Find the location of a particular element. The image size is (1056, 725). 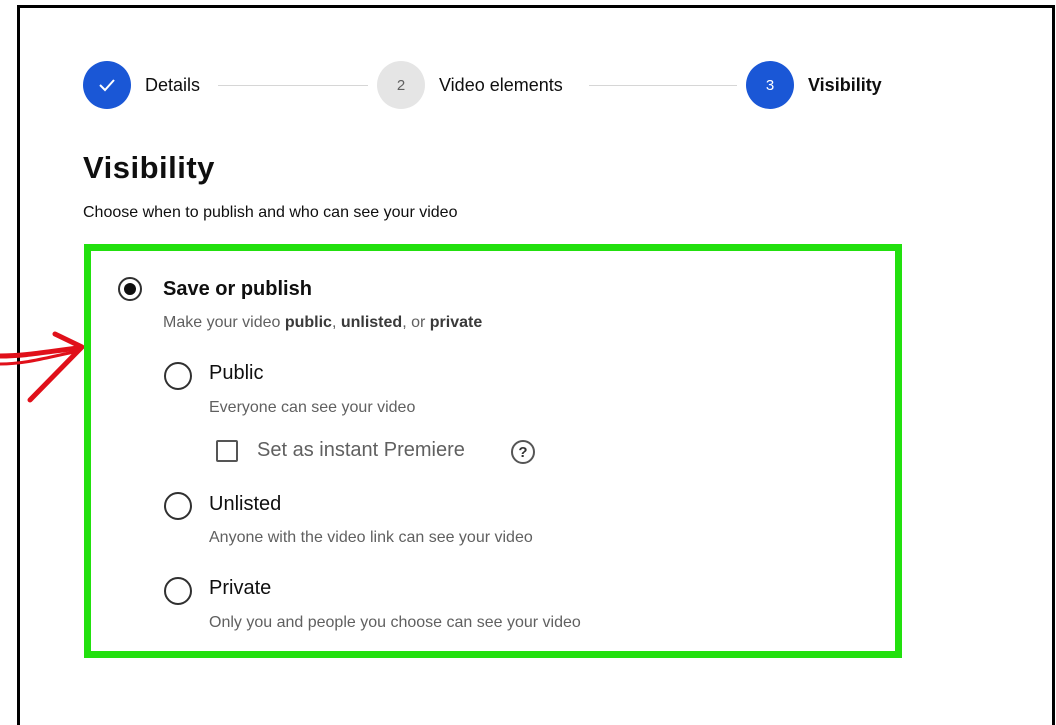

desc-private: private is located at coordinates (456, 322).